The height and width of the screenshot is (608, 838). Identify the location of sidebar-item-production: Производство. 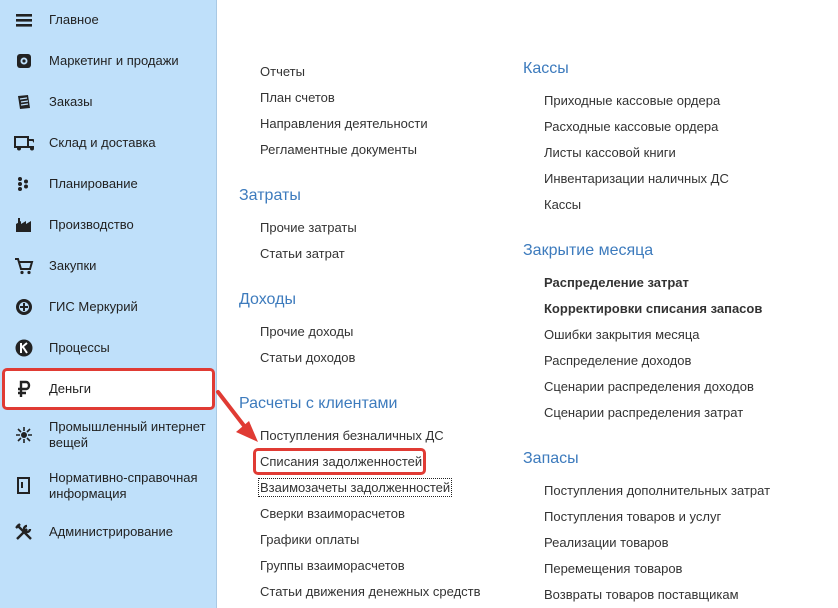
(108, 225).